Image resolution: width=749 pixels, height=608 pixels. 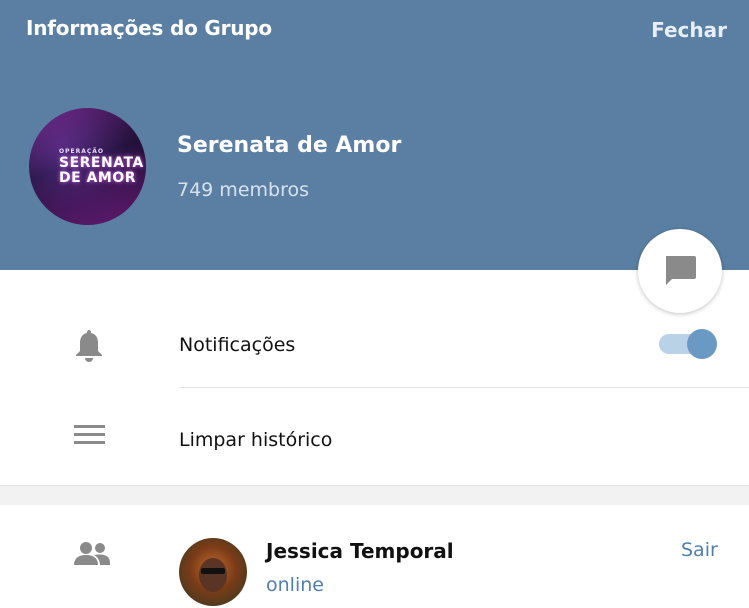 I want to click on notifications-toggle, so click(x=688, y=344).